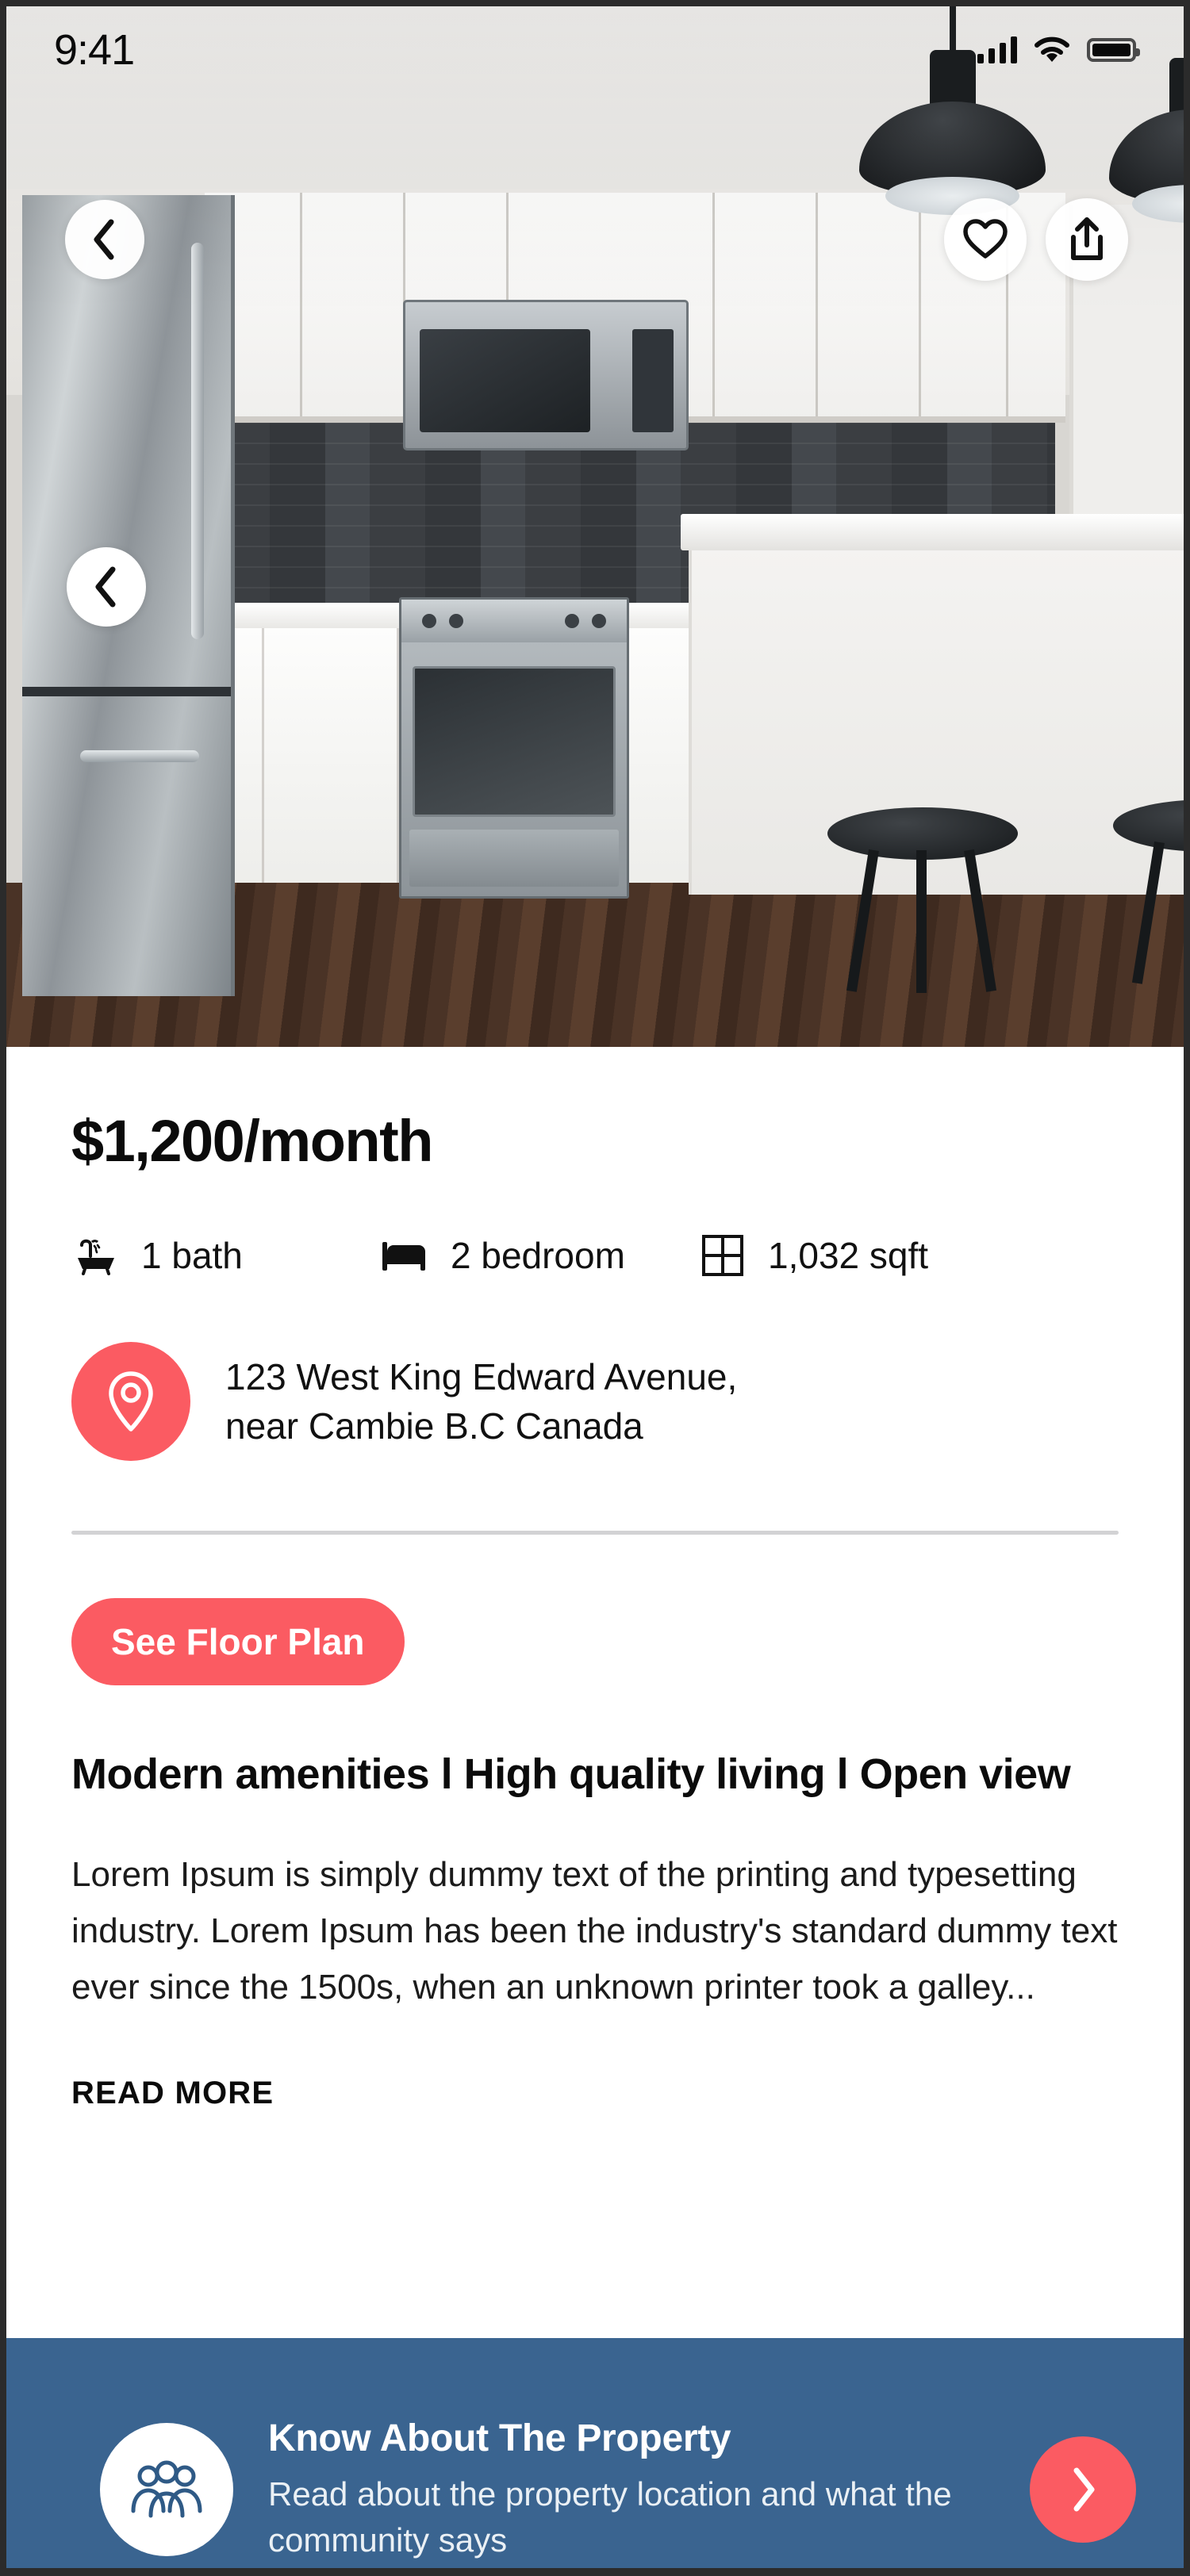 The width and height of the screenshot is (1190, 2576). What do you see at coordinates (595, 2572) in the screenshot?
I see `device-bezel-bottom` at bounding box center [595, 2572].